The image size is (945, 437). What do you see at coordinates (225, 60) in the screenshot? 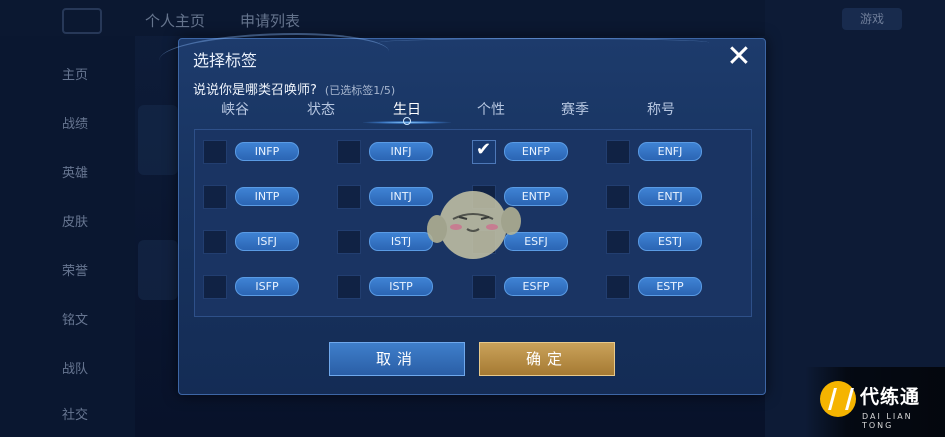
I see `dialog-title: 选择标签` at bounding box center [225, 60].